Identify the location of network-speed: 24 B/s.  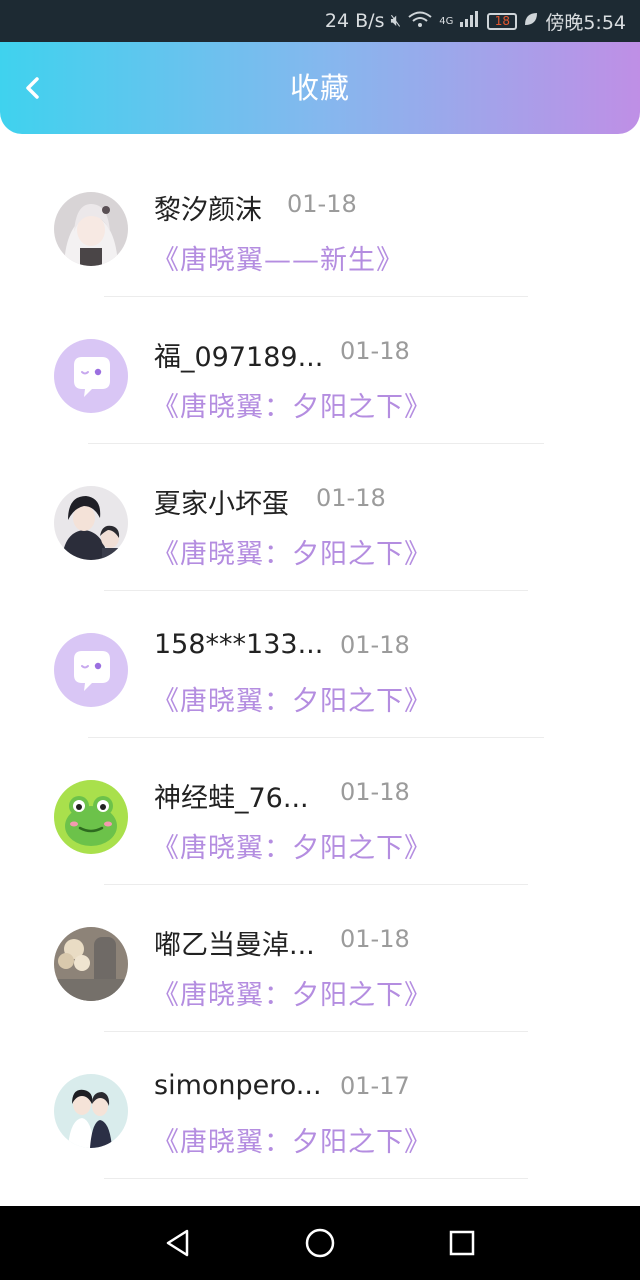
(354, 21).